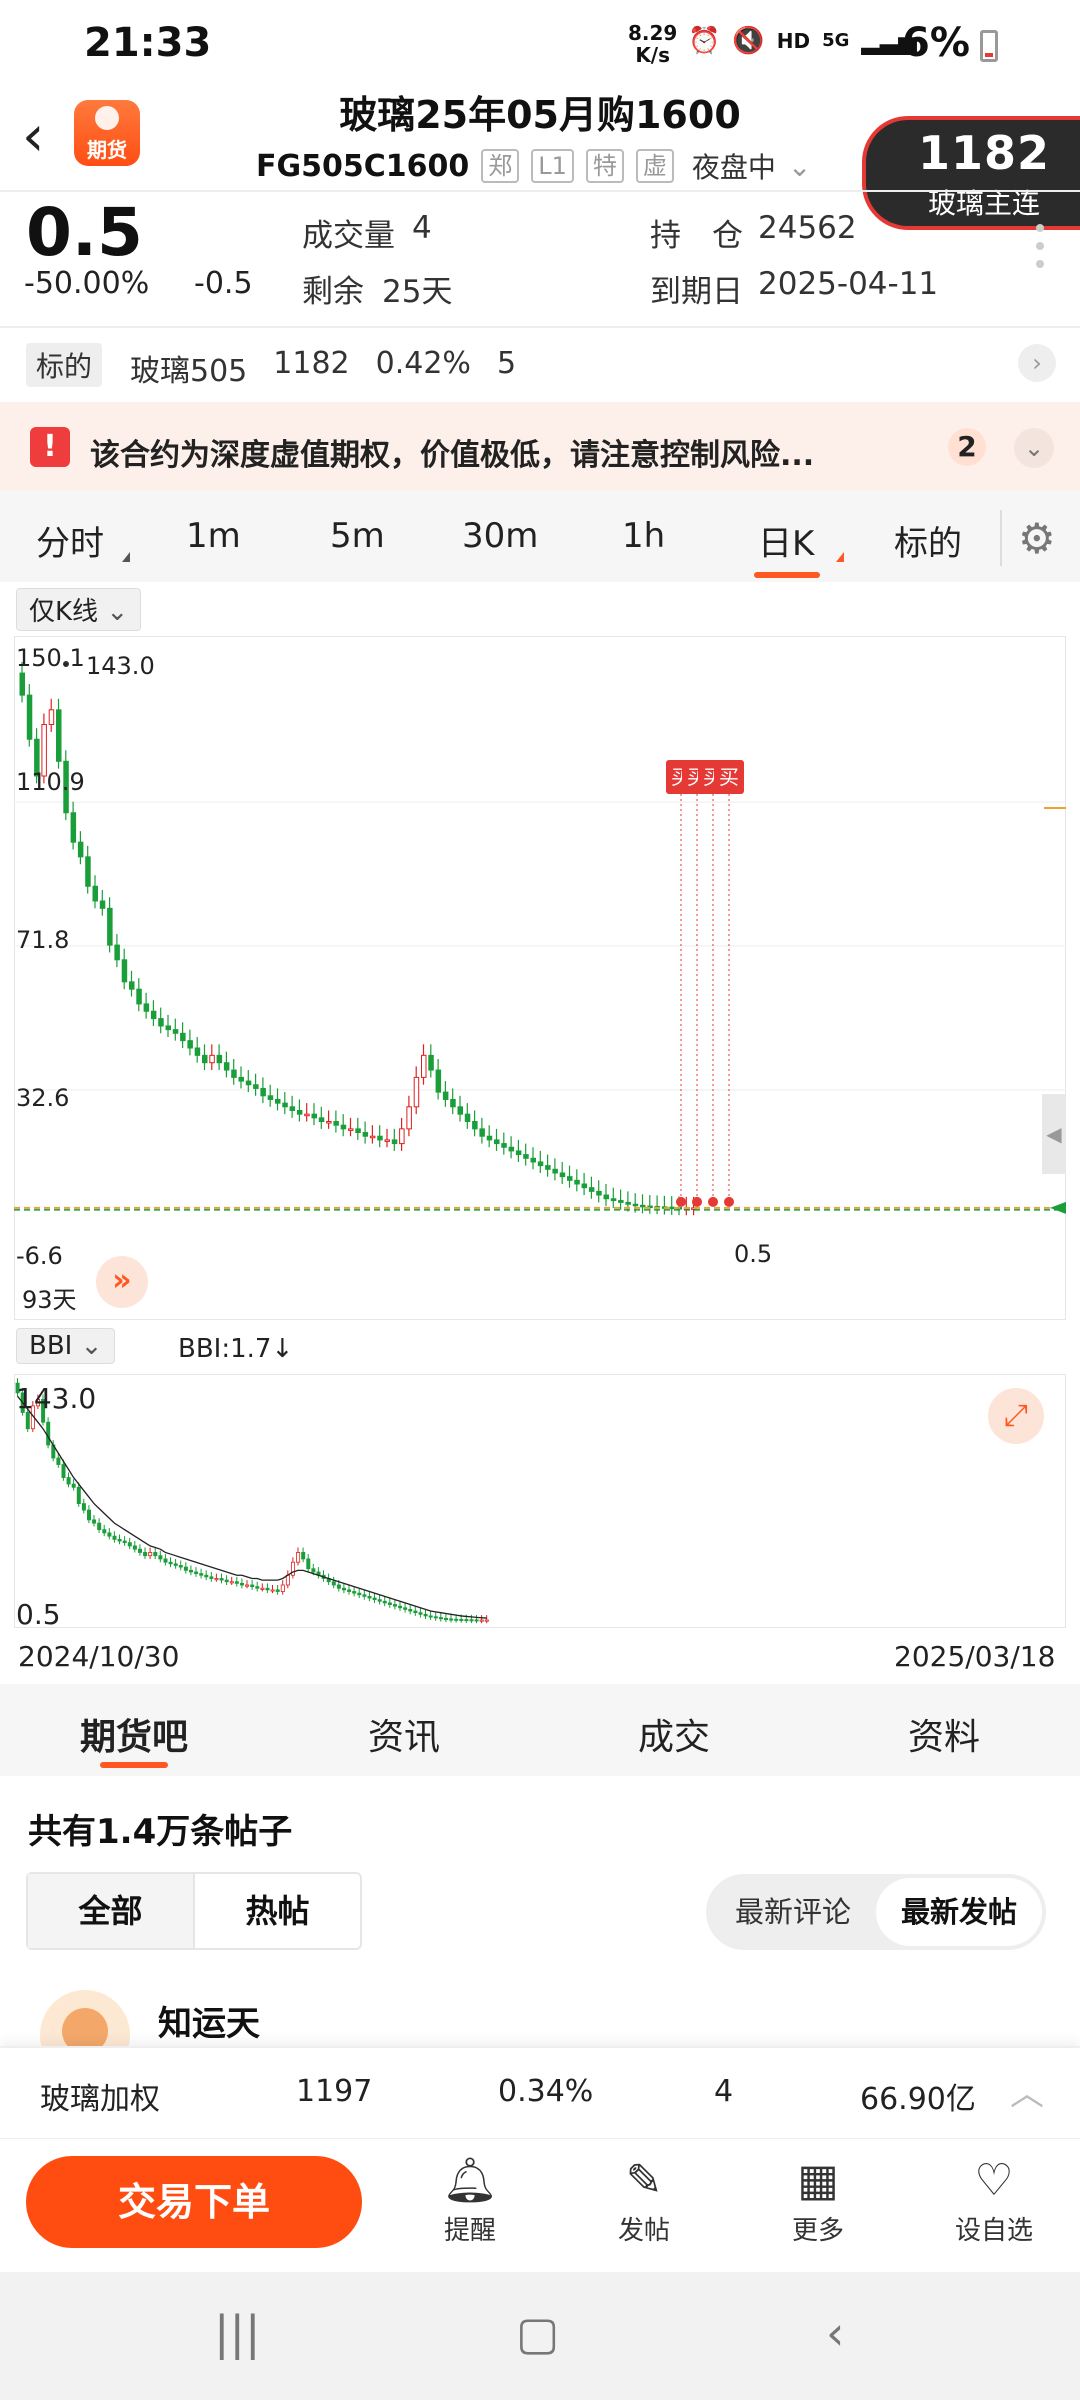 The width and height of the screenshot is (1080, 2400). I want to click on remaining-label: 剩余, so click(333, 292).